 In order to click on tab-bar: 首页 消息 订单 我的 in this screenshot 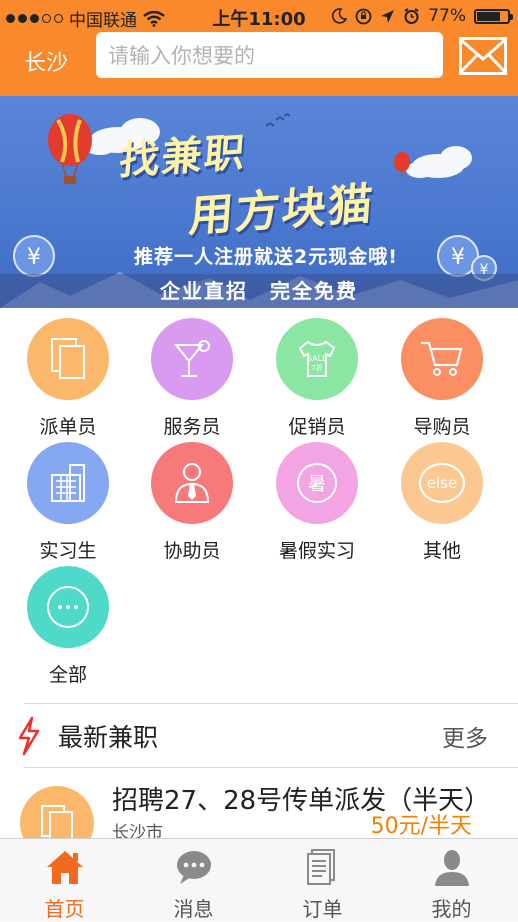, I will do `click(259, 879)`.